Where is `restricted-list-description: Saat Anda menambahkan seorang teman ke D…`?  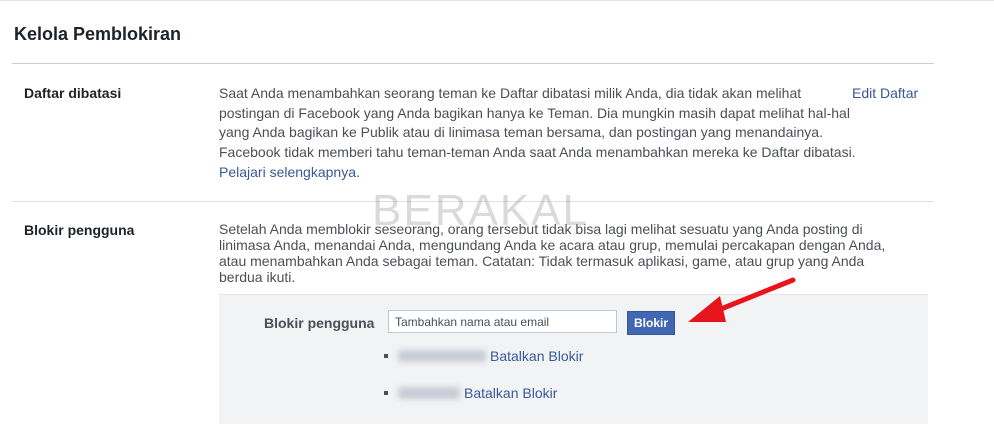 restricted-list-description: Saat Anda menambahkan seorang teman ke D… is located at coordinates (539, 133).